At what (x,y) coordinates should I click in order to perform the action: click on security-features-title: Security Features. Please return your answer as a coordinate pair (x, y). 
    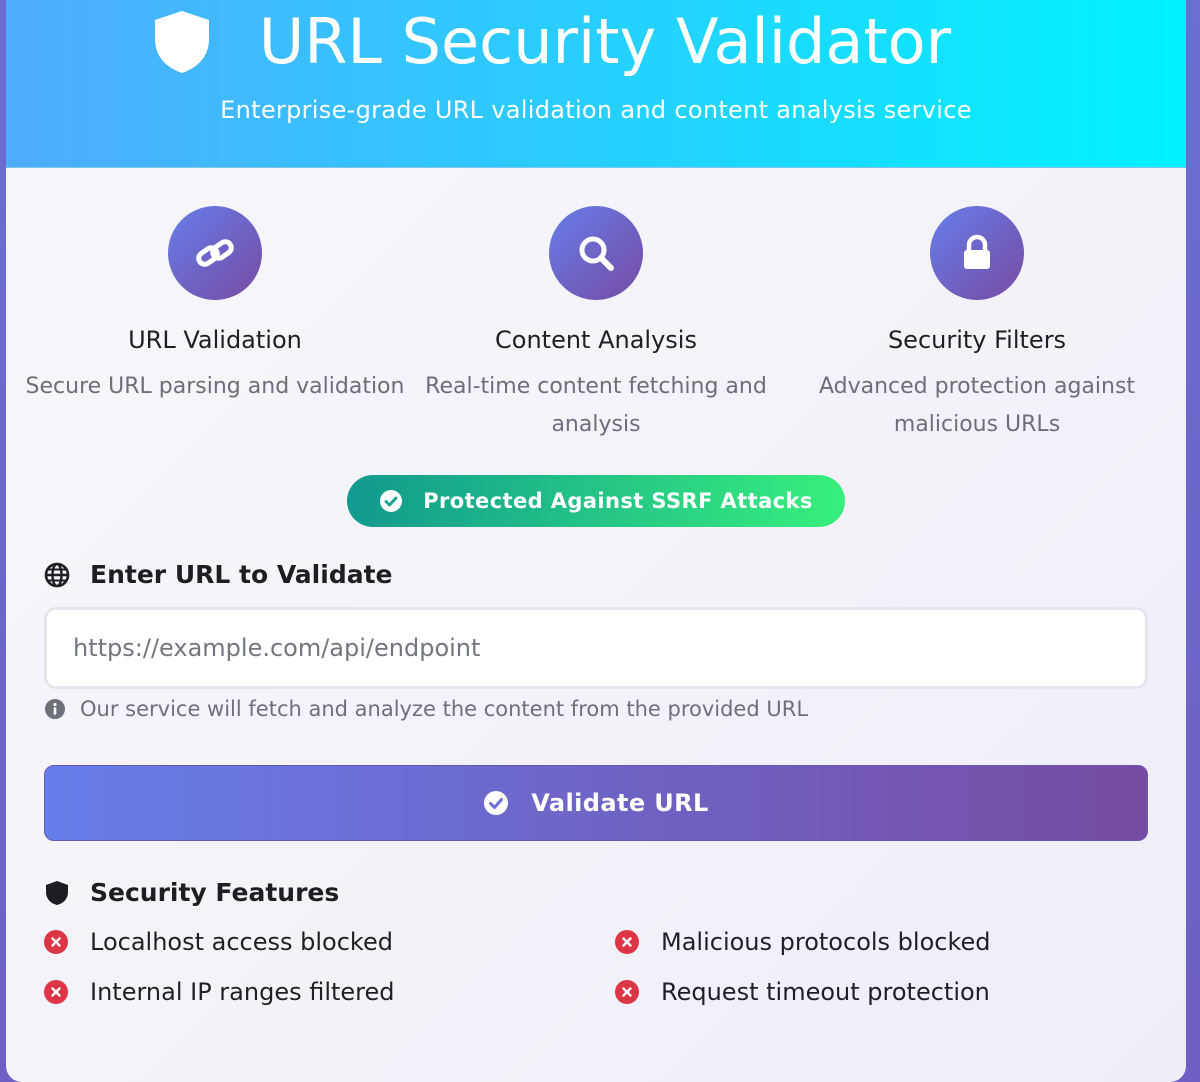
    Looking at the image, I should click on (191, 892).